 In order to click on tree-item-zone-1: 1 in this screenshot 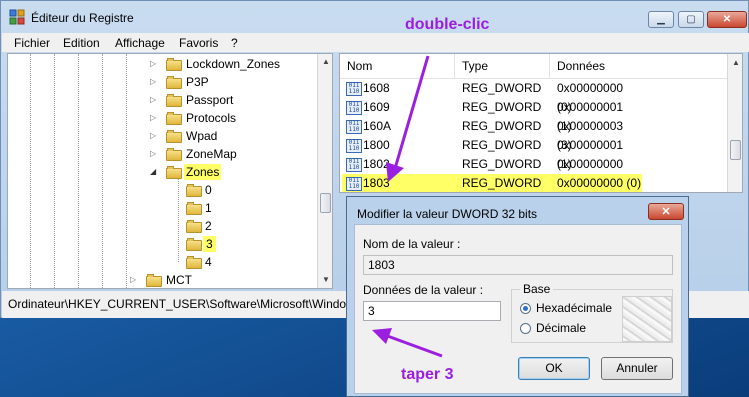, I will do `click(163, 209)`.